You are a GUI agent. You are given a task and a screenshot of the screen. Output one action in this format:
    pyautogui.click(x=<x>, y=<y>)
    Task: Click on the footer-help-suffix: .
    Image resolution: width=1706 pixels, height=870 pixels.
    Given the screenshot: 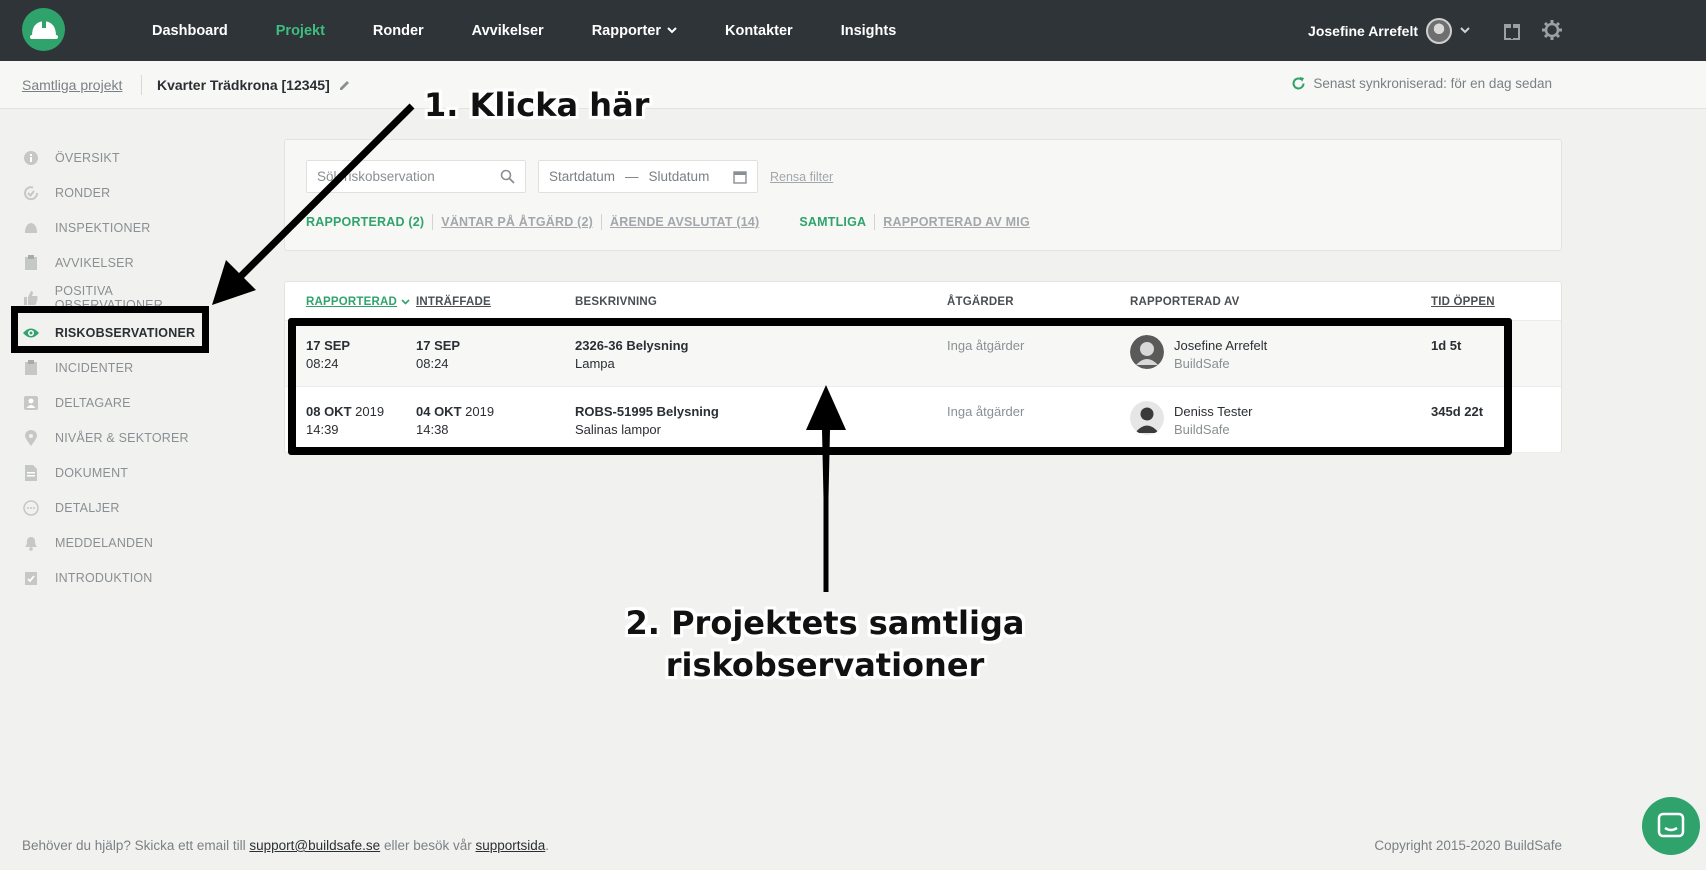 What is the action you would take?
    pyautogui.click(x=547, y=845)
    